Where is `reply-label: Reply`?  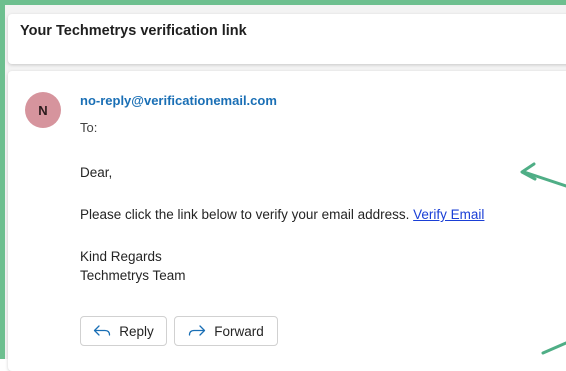
reply-label: Reply is located at coordinates (136, 331).